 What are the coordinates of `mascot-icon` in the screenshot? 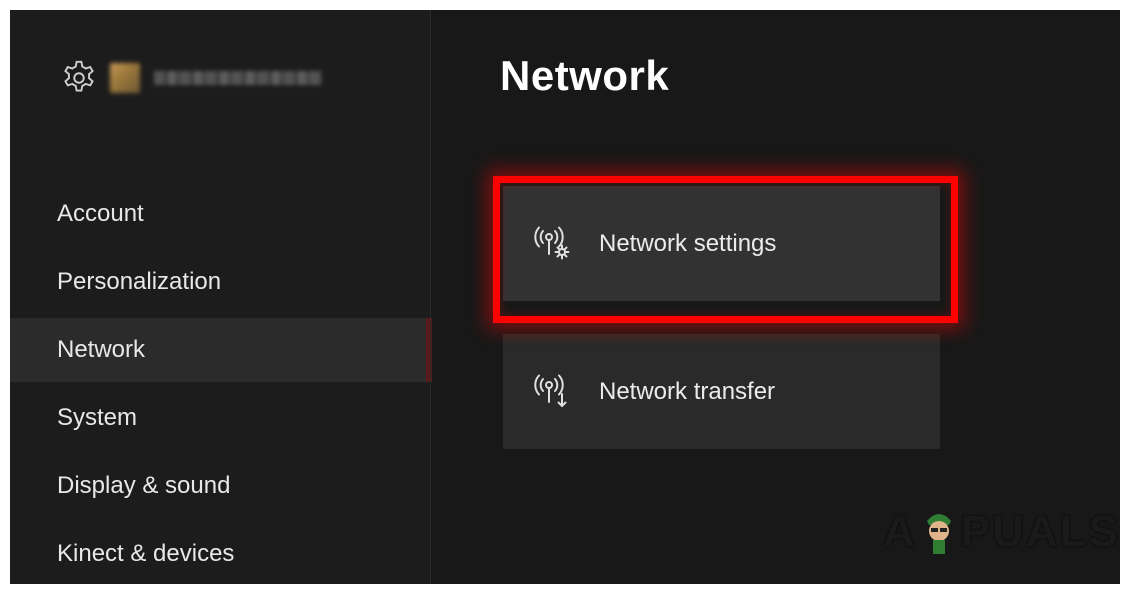 It's located at (938, 534).